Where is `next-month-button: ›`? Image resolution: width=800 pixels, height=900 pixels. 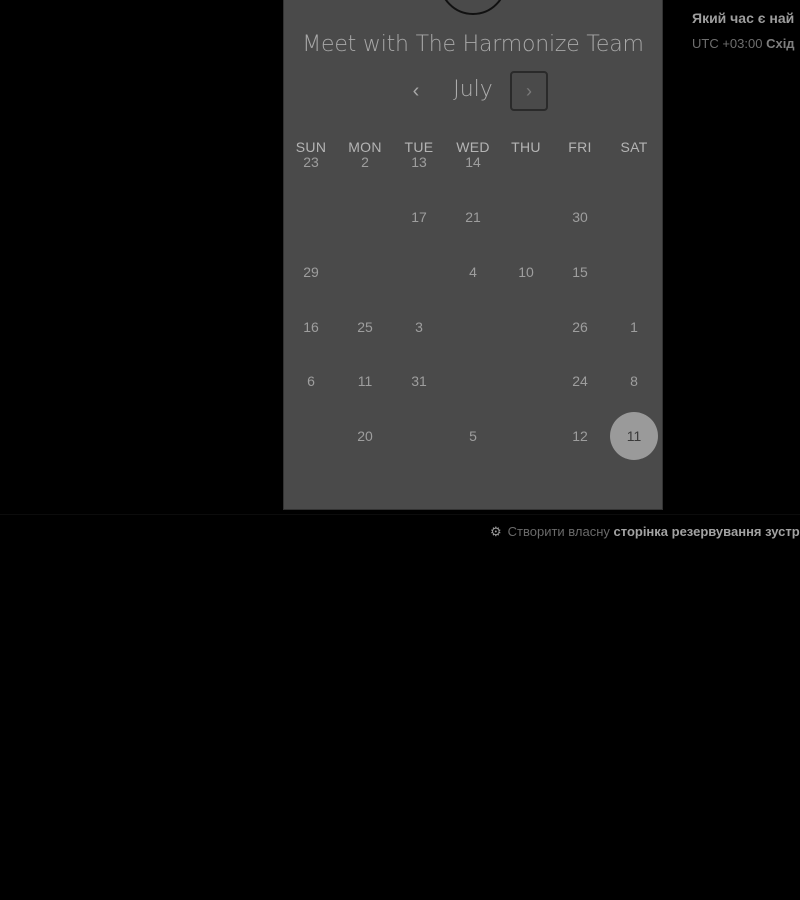
next-month-button: › is located at coordinates (529, 91).